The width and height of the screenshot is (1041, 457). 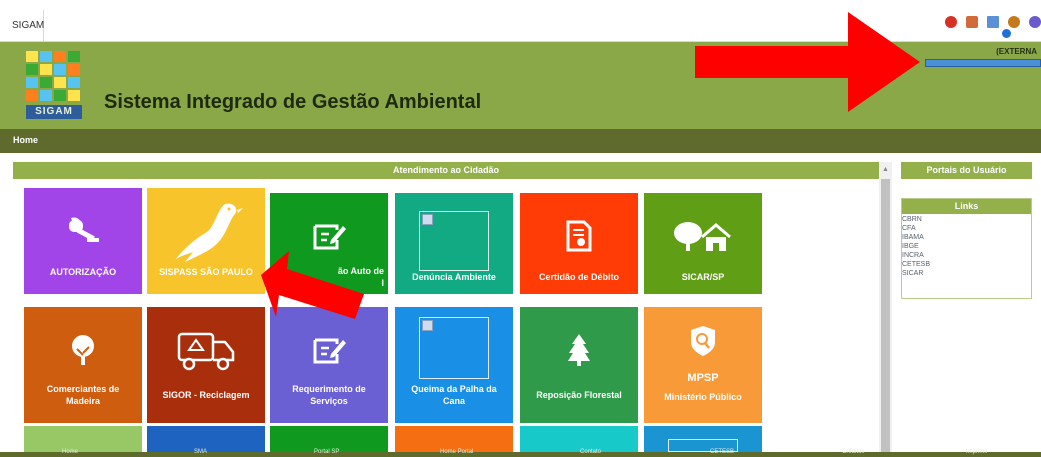 What do you see at coordinates (200, 452) in the screenshot?
I see `footer-sma: SMA` at bounding box center [200, 452].